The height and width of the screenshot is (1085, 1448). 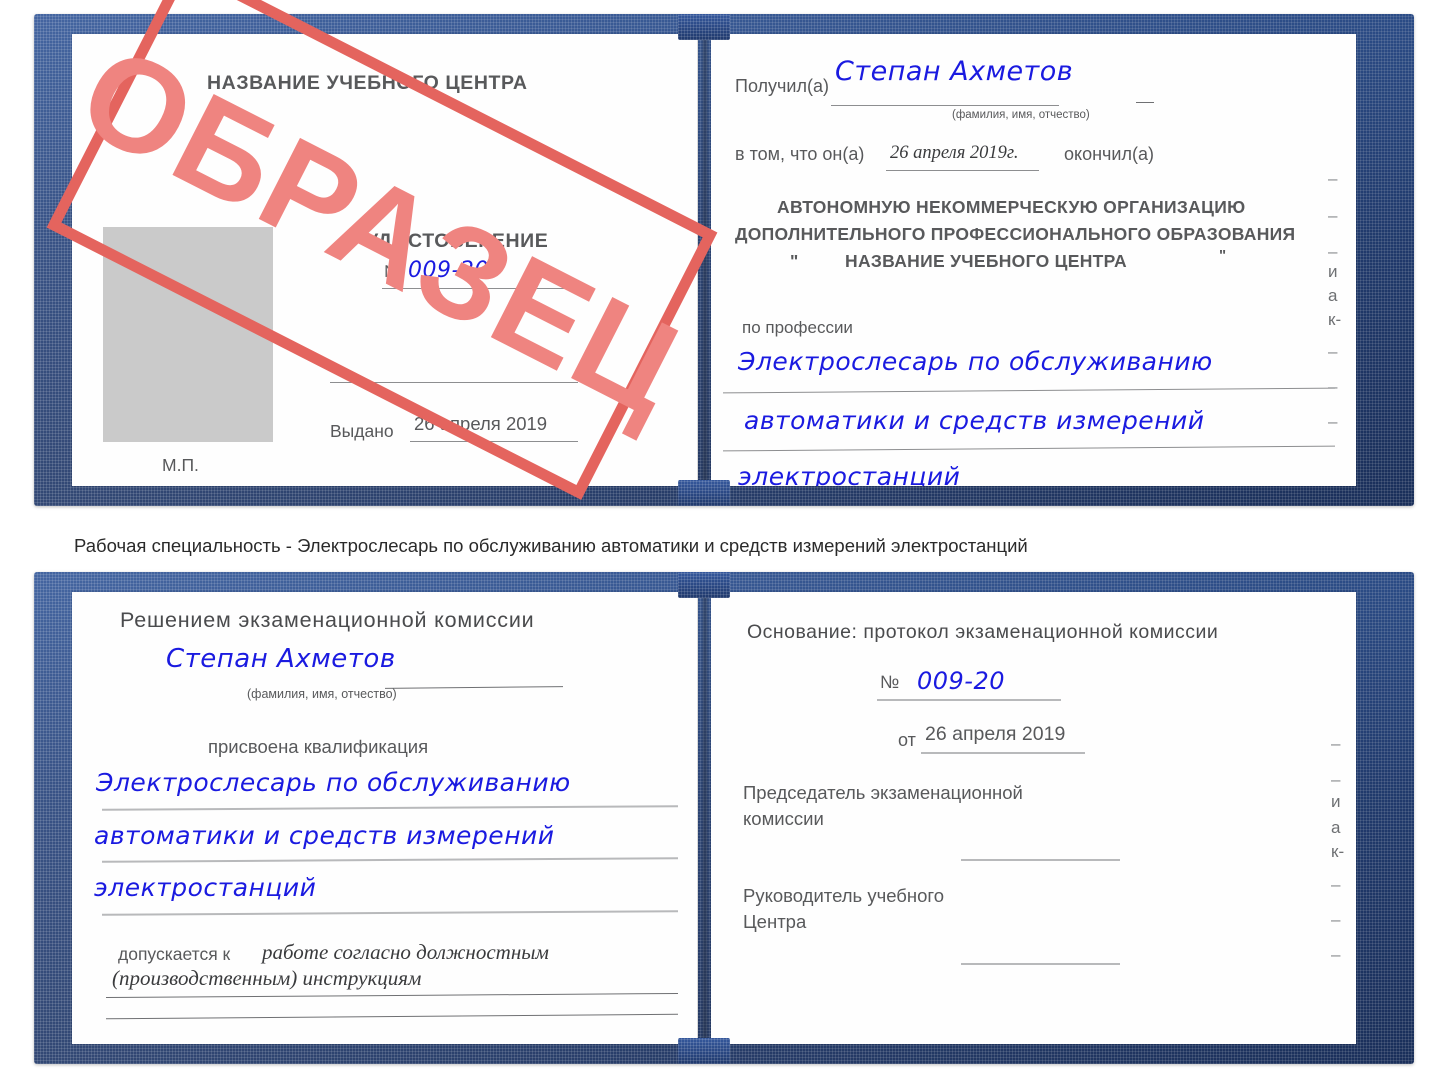 I want to click on bottom-right-bleed-3: а, so click(x=1336, y=827).